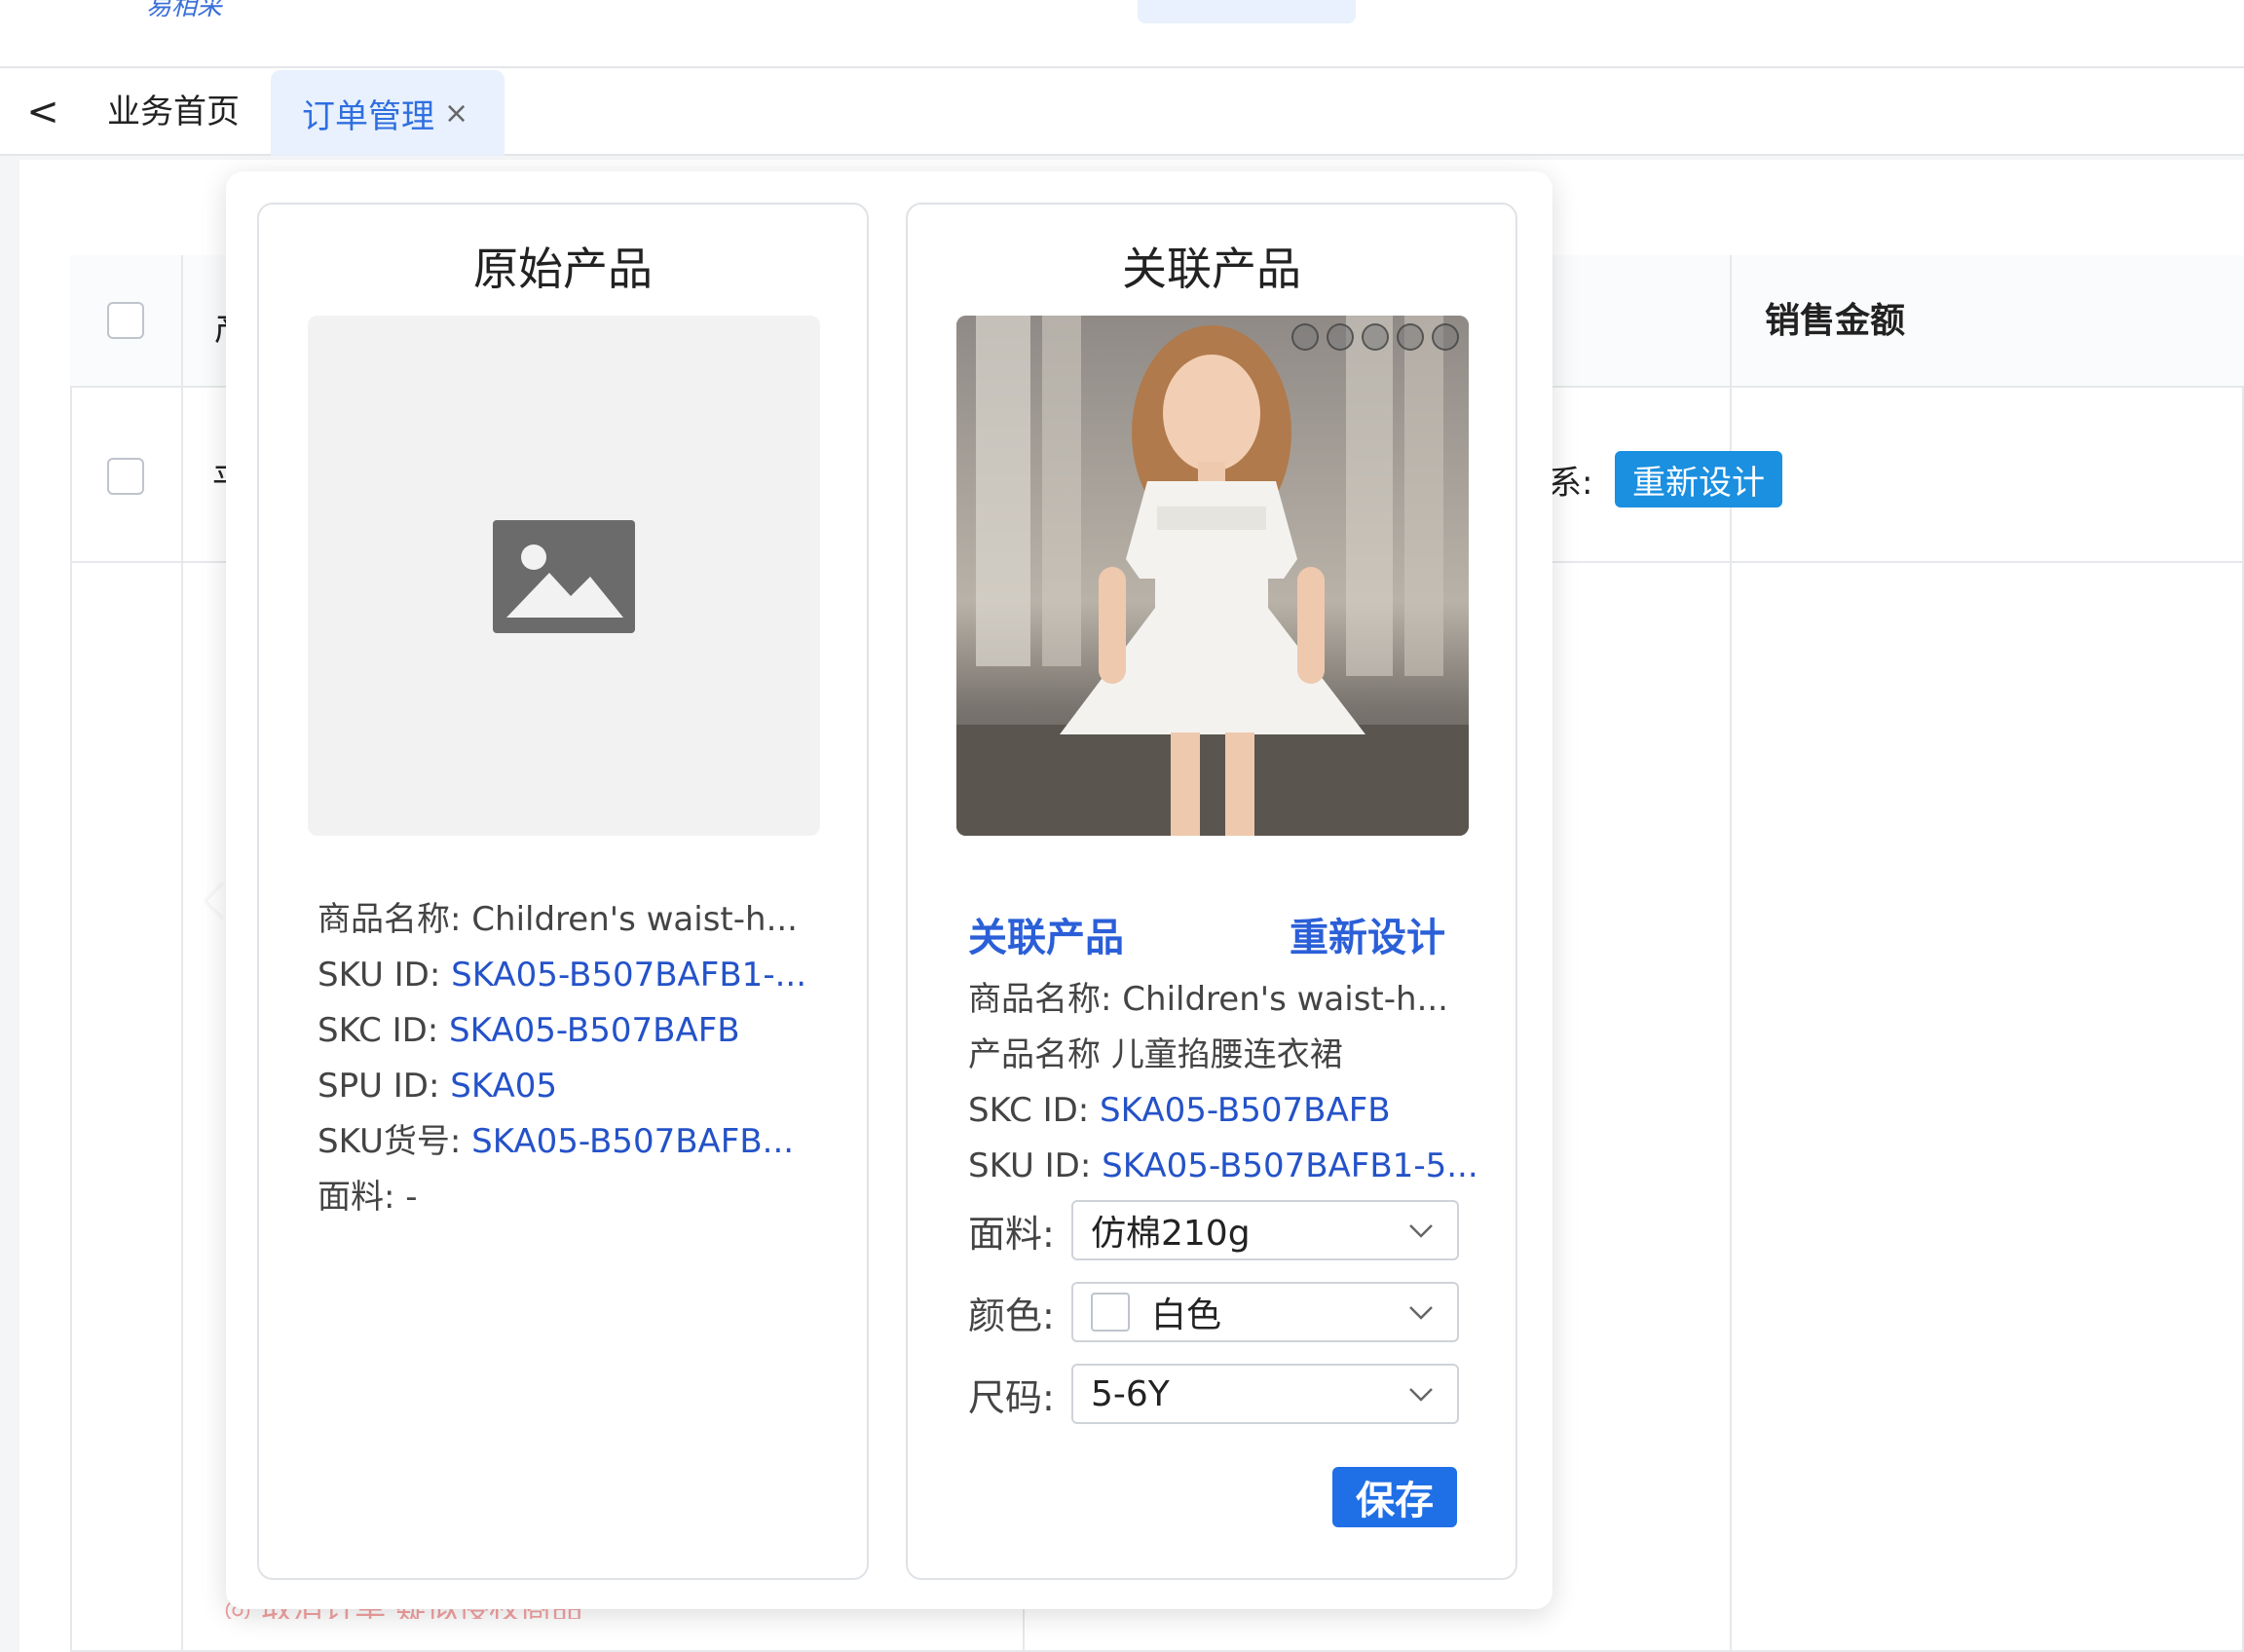 This screenshot has width=2244, height=1652. Describe the element at coordinates (1186, 1315) in the screenshot. I see `color-select-value: 白色` at that location.